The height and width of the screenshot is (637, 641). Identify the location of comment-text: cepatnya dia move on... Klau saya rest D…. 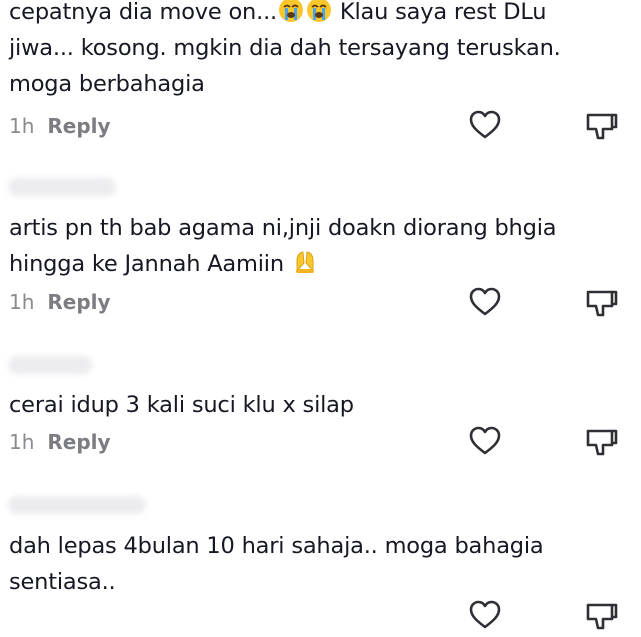
(309, 51).